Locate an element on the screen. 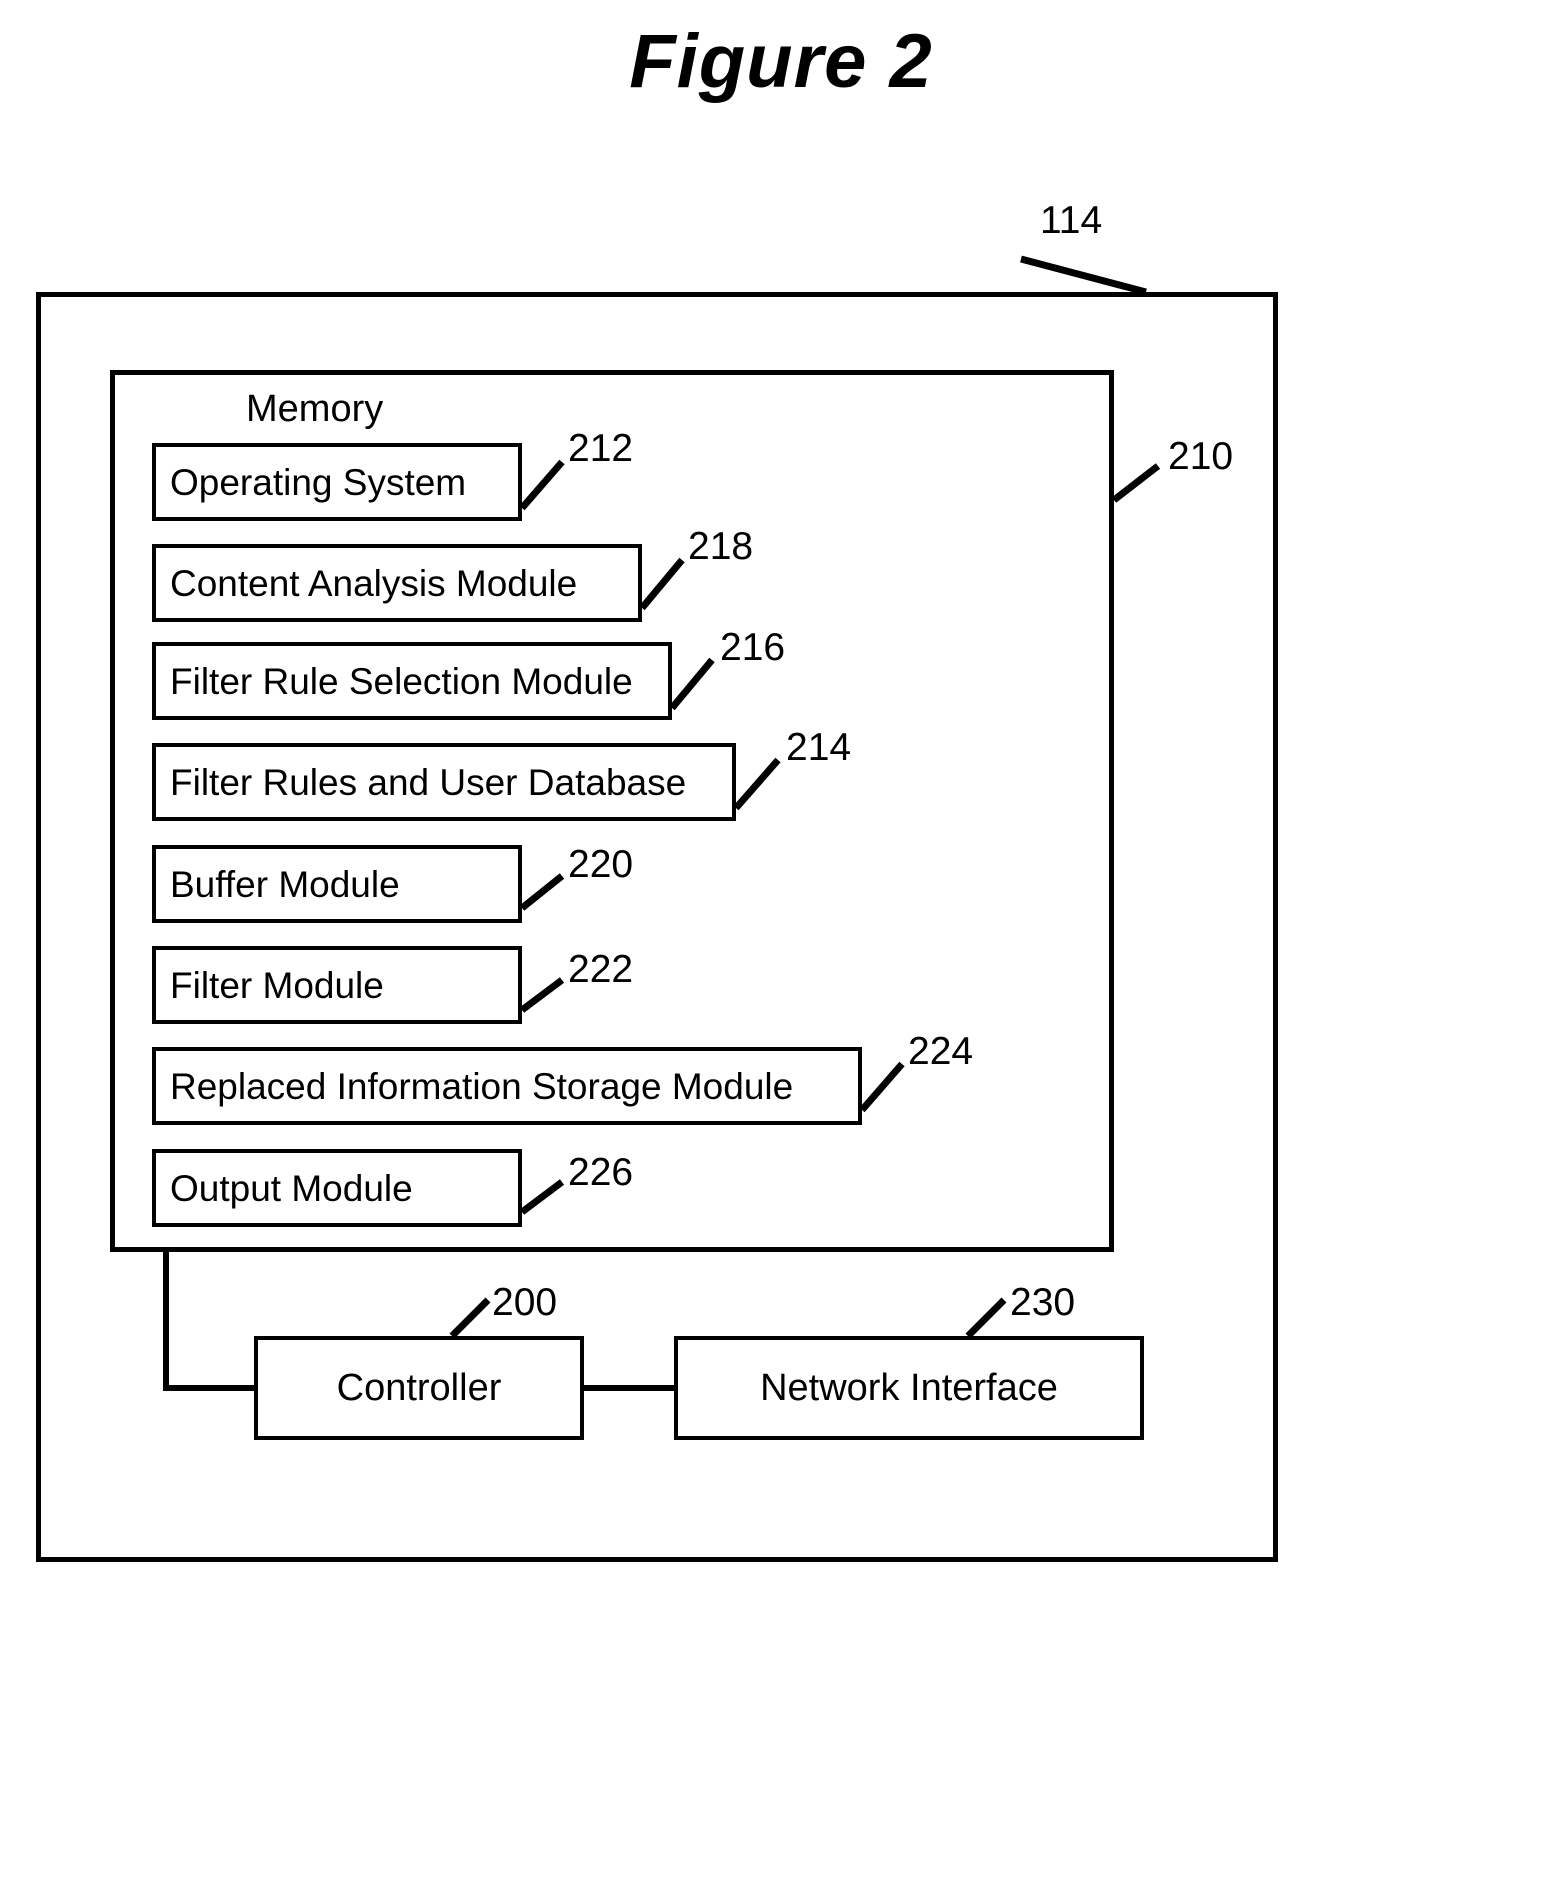 This screenshot has height=1886, width=1562. module-label: Content Analysis Module is located at coordinates (374, 583).